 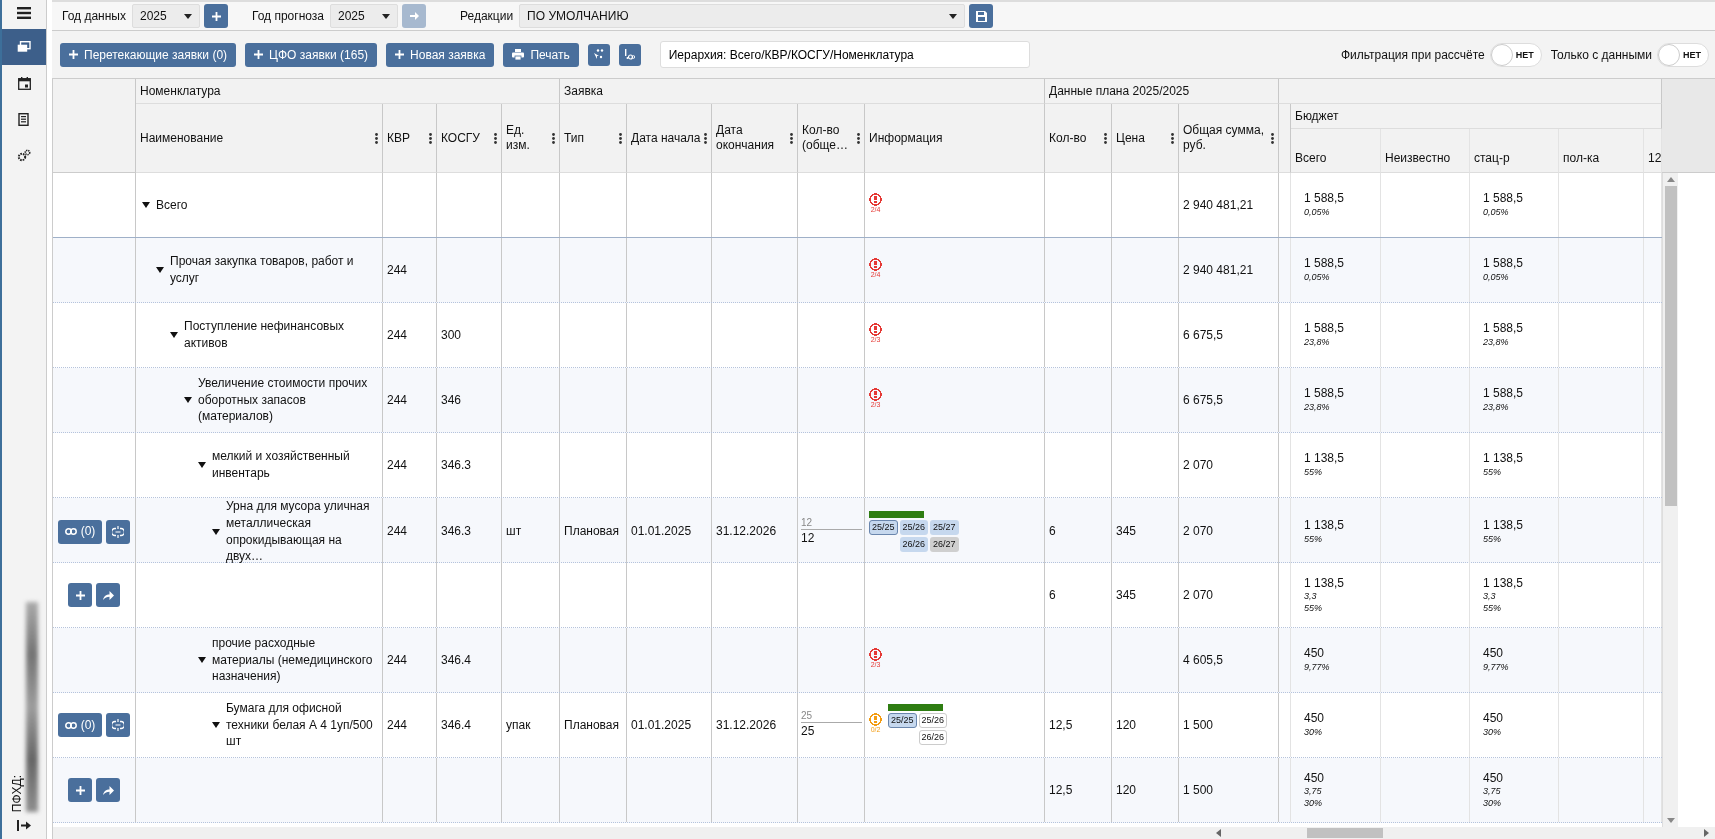 What do you see at coordinates (293, 660) in the screenshot?
I see `item-name: прочие расходные материалы (немедицинского назначения)` at bounding box center [293, 660].